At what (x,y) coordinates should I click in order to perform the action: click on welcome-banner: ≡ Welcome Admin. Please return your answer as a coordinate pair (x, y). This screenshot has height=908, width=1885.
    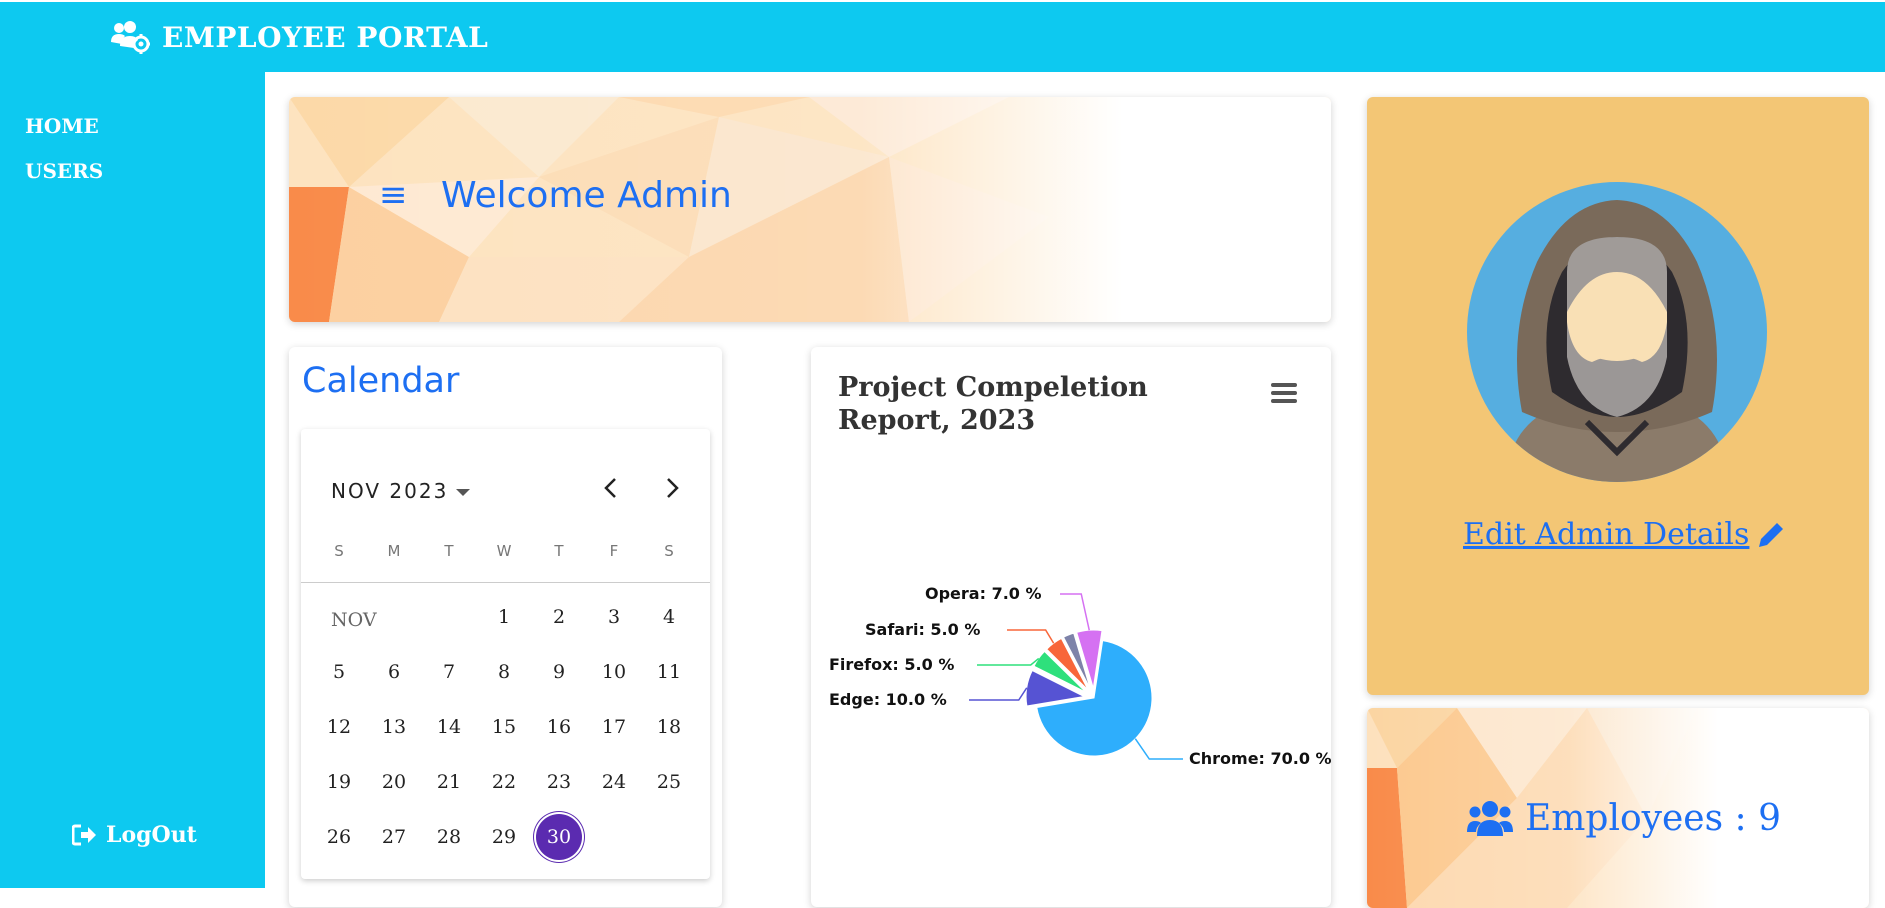
    Looking at the image, I should click on (810, 209).